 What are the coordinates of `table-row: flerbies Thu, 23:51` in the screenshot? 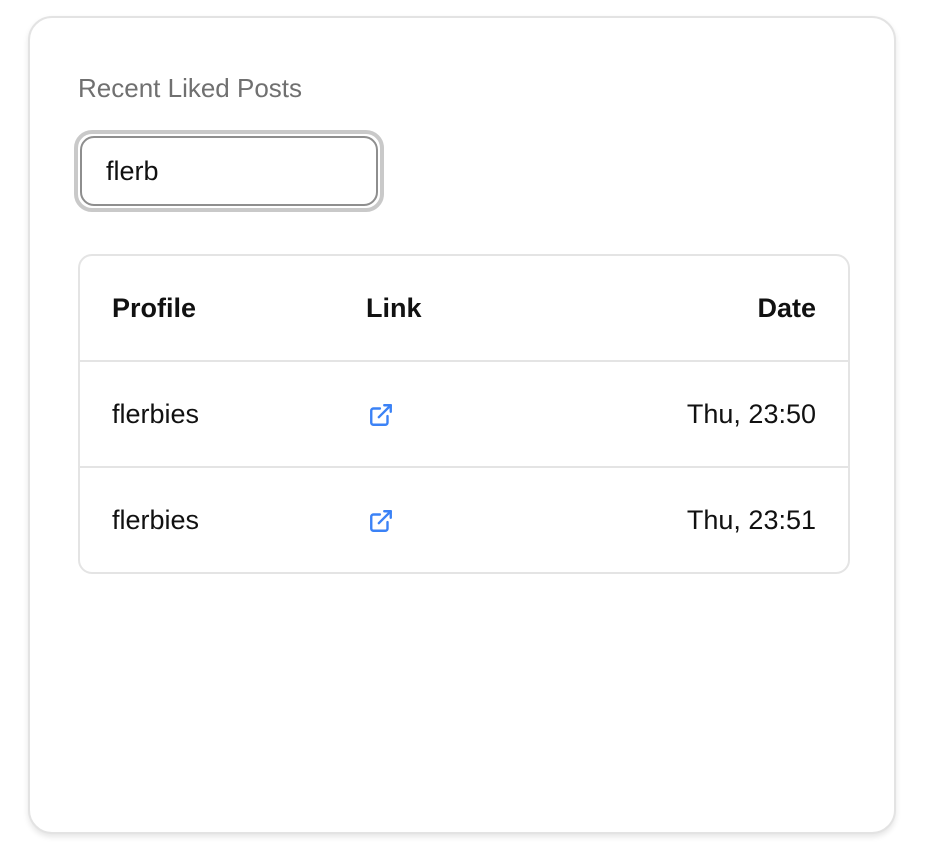 It's located at (464, 520).